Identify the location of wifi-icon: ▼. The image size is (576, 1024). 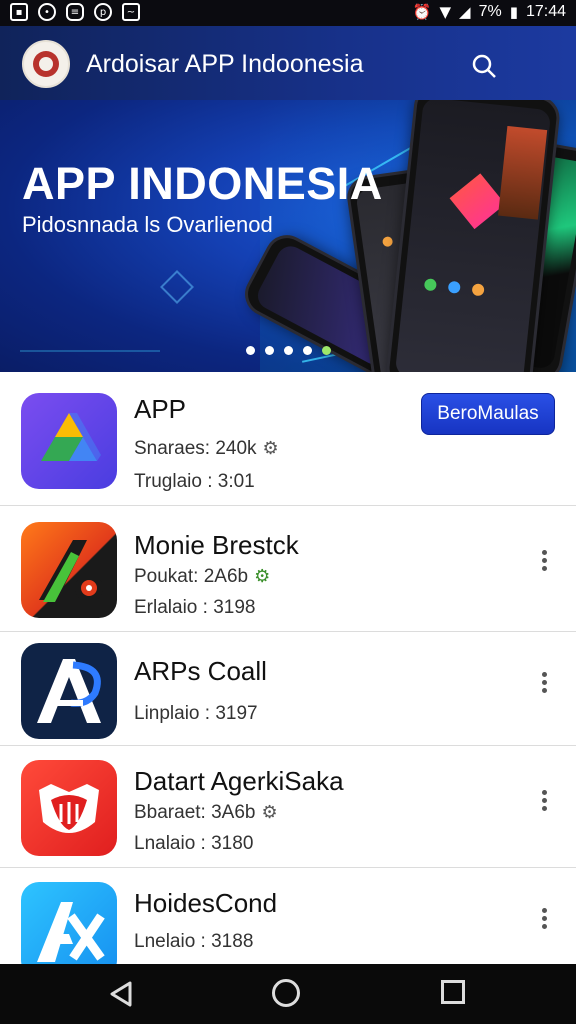
(445, 12).